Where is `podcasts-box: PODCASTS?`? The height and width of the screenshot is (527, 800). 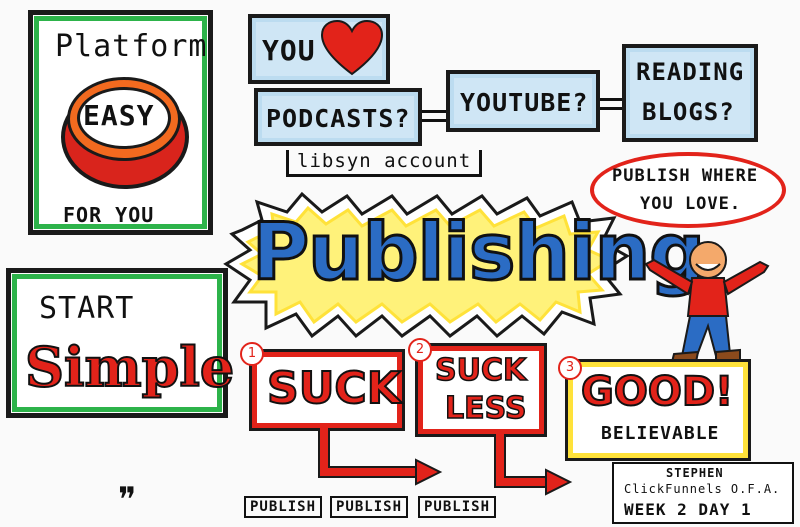
podcasts-box: PODCASTS? is located at coordinates (338, 117).